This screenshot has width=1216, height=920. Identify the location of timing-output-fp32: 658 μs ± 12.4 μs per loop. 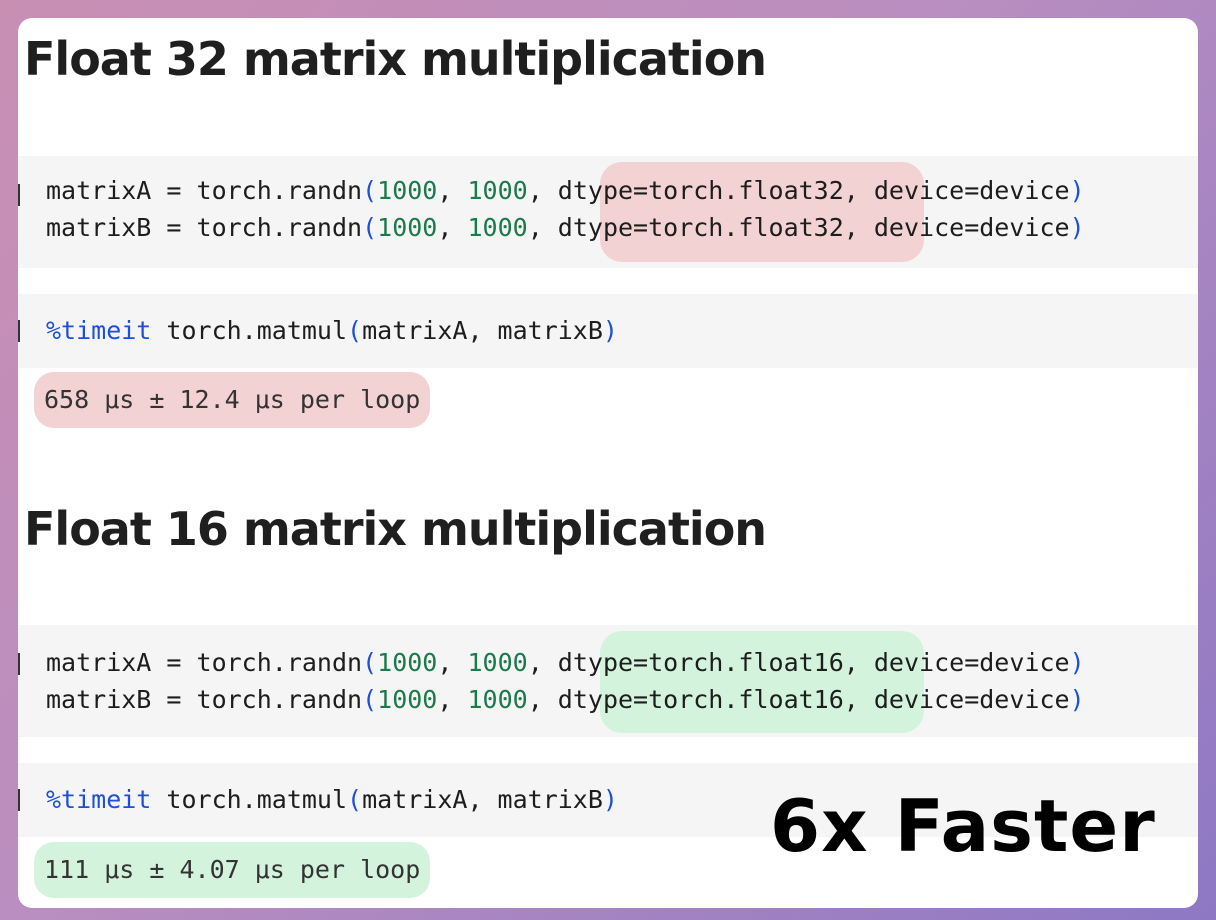
(232, 400).